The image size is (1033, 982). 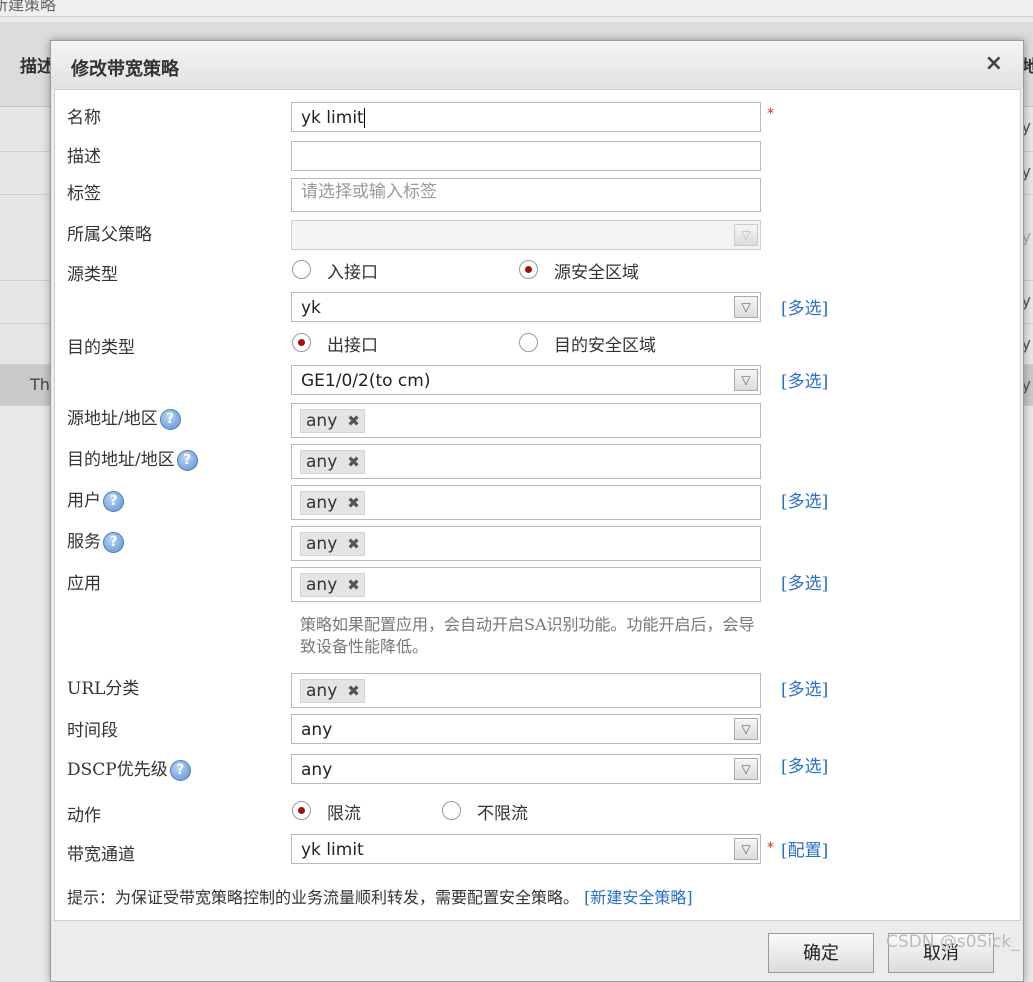 What do you see at coordinates (124, 417) in the screenshot?
I see `source-address-label: 源地址/地区?` at bounding box center [124, 417].